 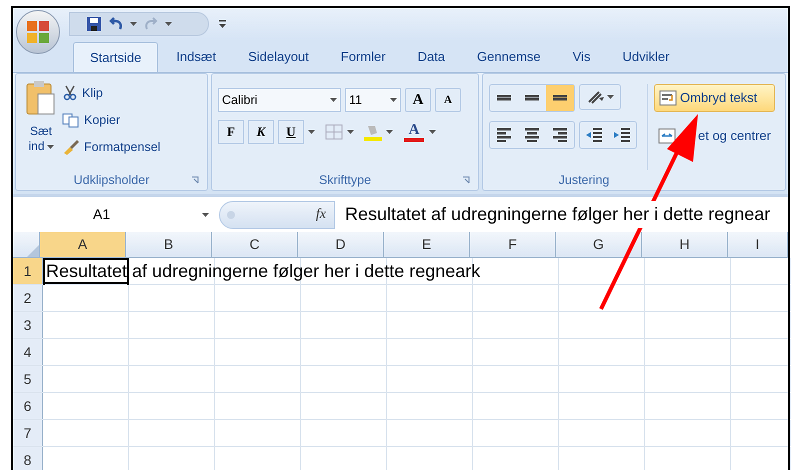 I want to click on row-header: 1, so click(x=28, y=271).